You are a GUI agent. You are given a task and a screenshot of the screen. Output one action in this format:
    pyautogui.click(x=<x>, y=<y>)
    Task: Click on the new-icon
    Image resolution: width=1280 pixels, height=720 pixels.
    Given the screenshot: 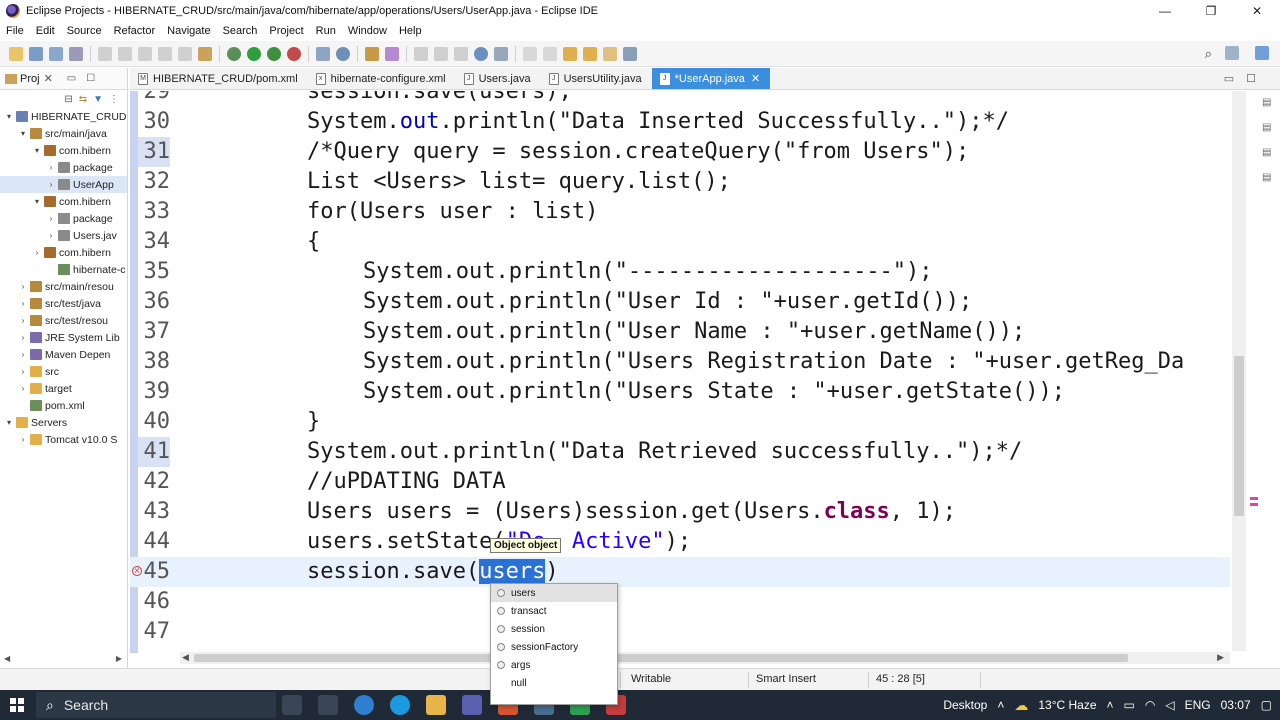 What is the action you would take?
    pyautogui.click(x=16, y=53)
    